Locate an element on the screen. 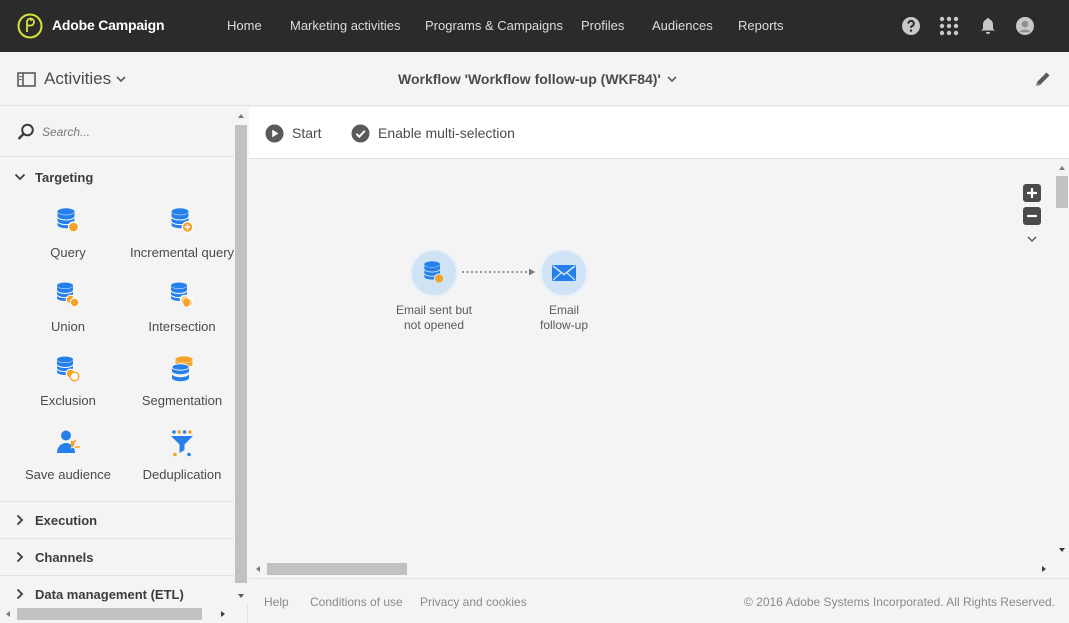  nav-audiences: Audiences is located at coordinates (682, 25).